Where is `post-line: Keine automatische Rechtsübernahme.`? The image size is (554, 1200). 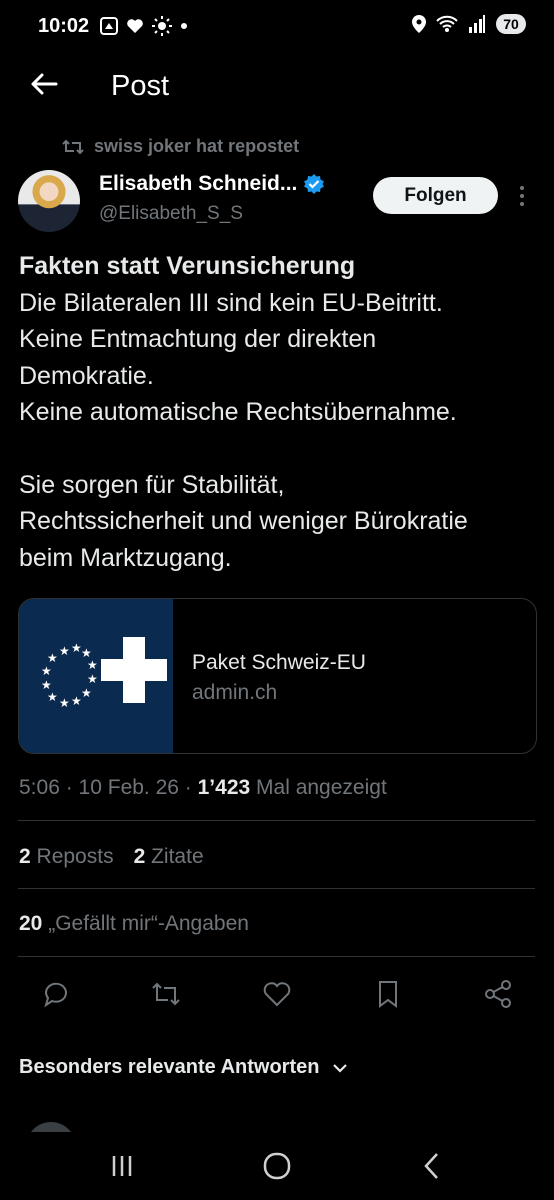 post-line: Keine automatische Rechtsübernahme. is located at coordinates (238, 412).